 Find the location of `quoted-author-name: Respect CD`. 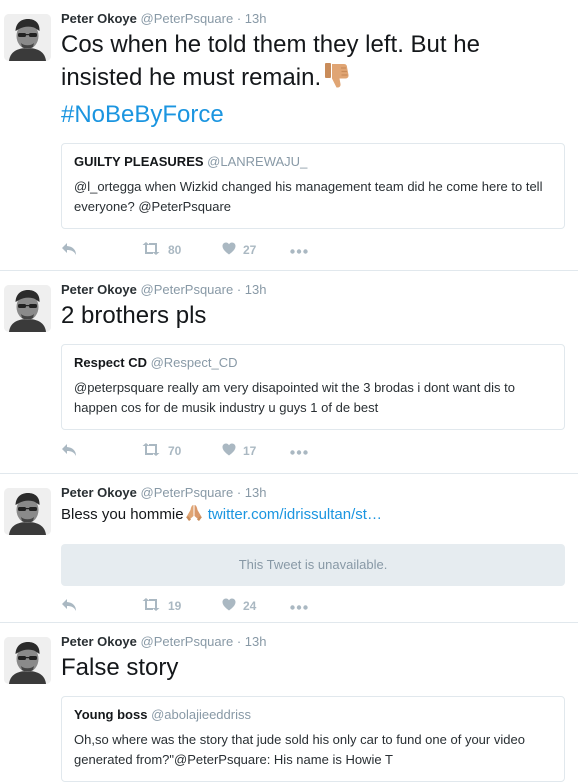

quoted-author-name: Respect CD is located at coordinates (110, 362).